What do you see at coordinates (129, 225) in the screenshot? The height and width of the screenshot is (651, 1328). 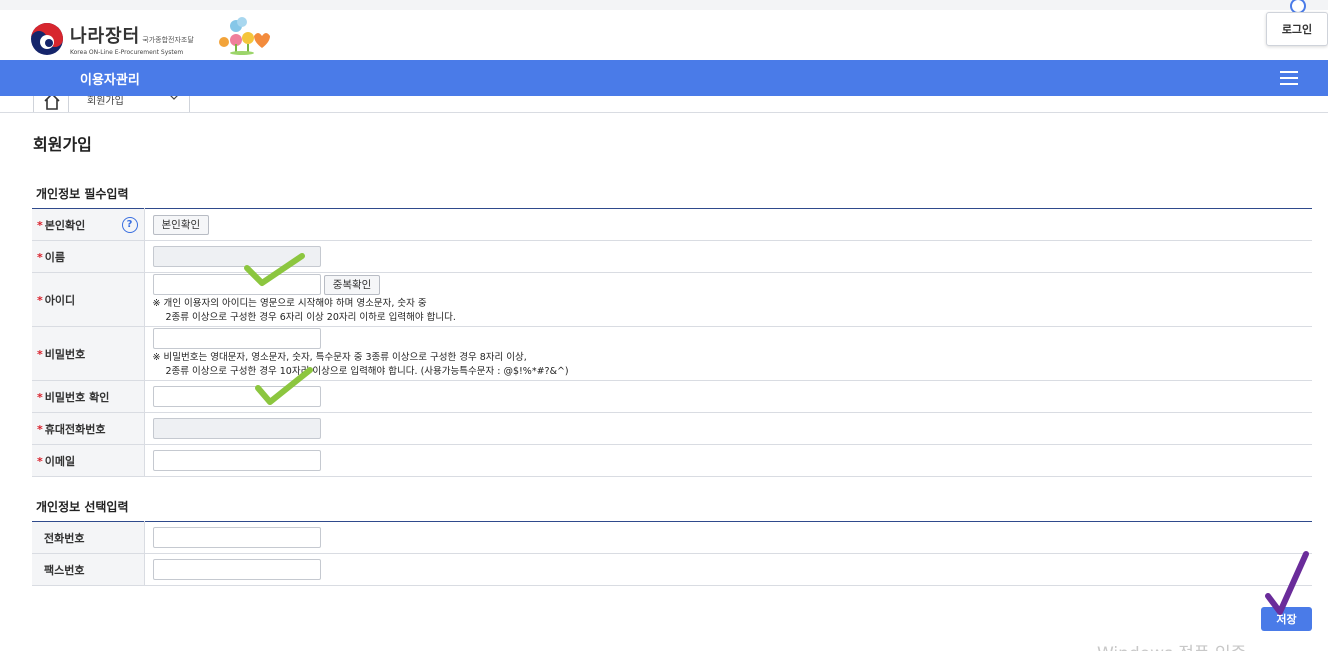 I see `help-icon: ?` at bounding box center [129, 225].